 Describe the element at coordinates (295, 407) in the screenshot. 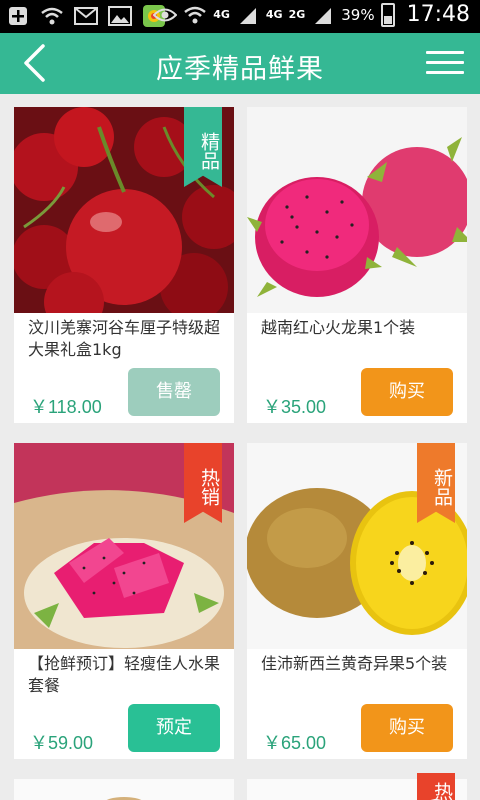

I see `product-price: ￥35.00` at that location.